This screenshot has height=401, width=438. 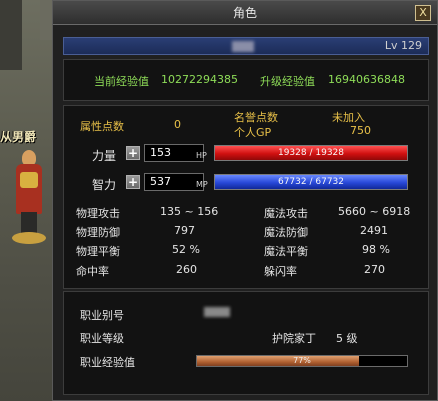 What do you see at coordinates (98, 251) in the screenshot?
I see `phys-bal-label: 物理平衡` at bounding box center [98, 251].